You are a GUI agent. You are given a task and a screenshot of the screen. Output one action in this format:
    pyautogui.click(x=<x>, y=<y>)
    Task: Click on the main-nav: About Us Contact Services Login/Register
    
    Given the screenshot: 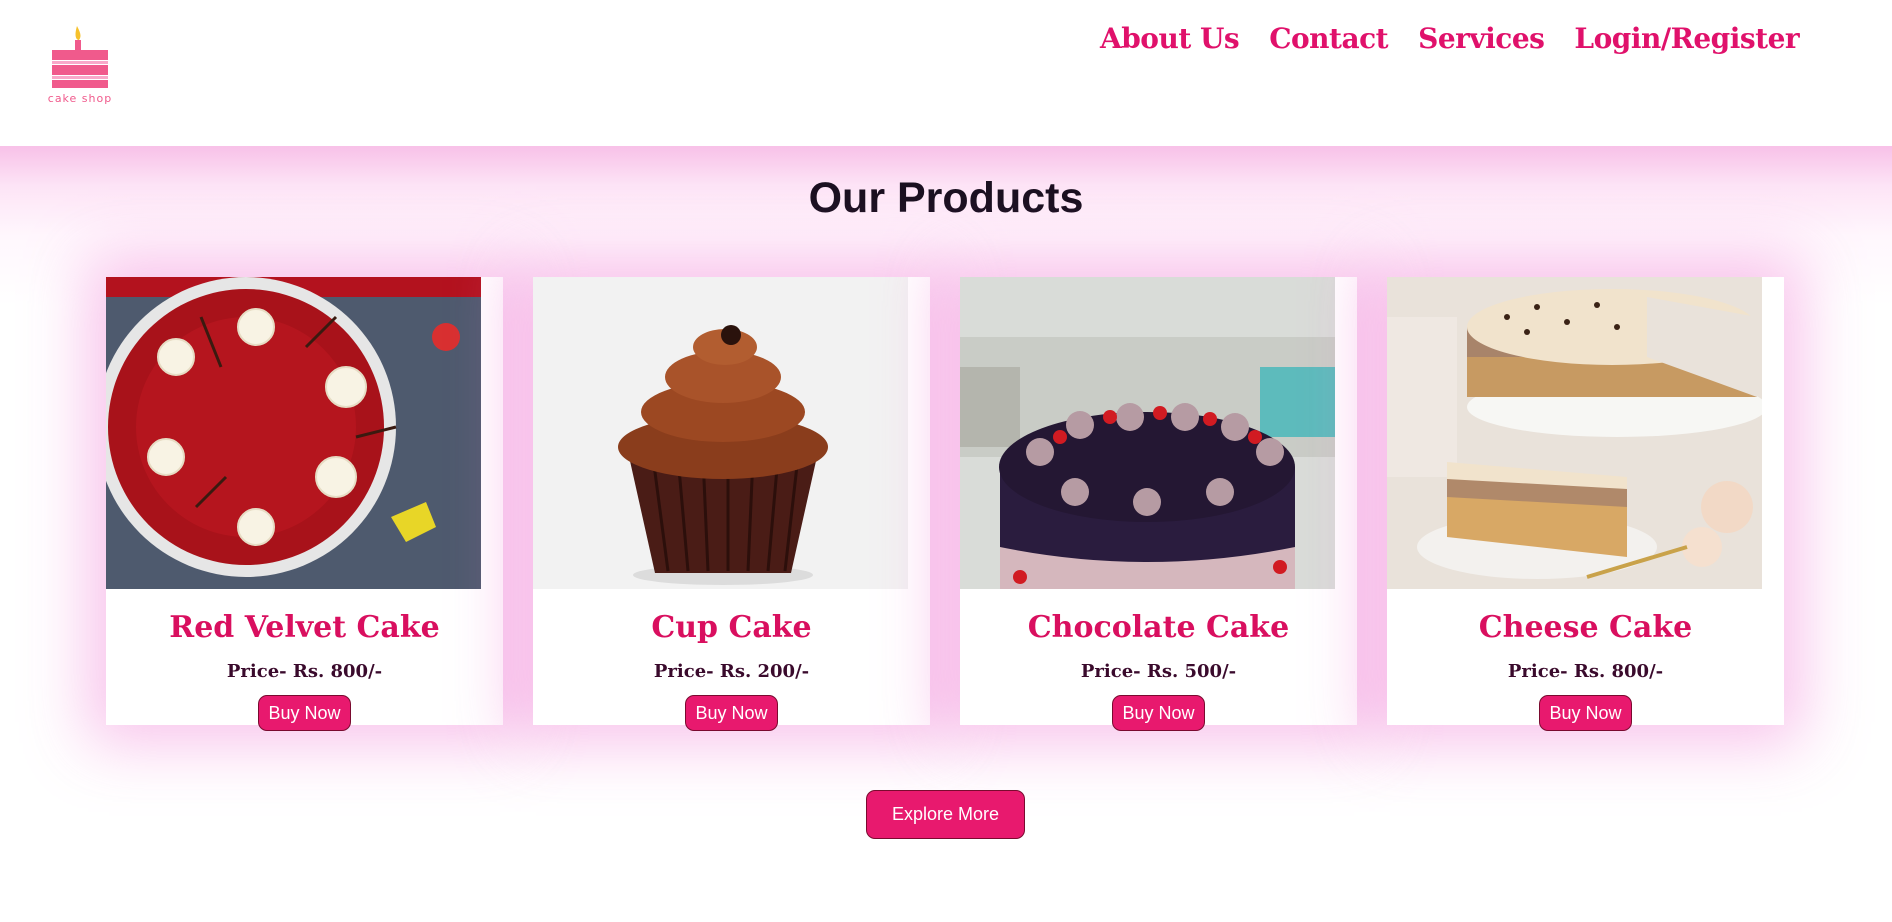 What is the action you would take?
    pyautogui.click(x=1450, y=38)
    